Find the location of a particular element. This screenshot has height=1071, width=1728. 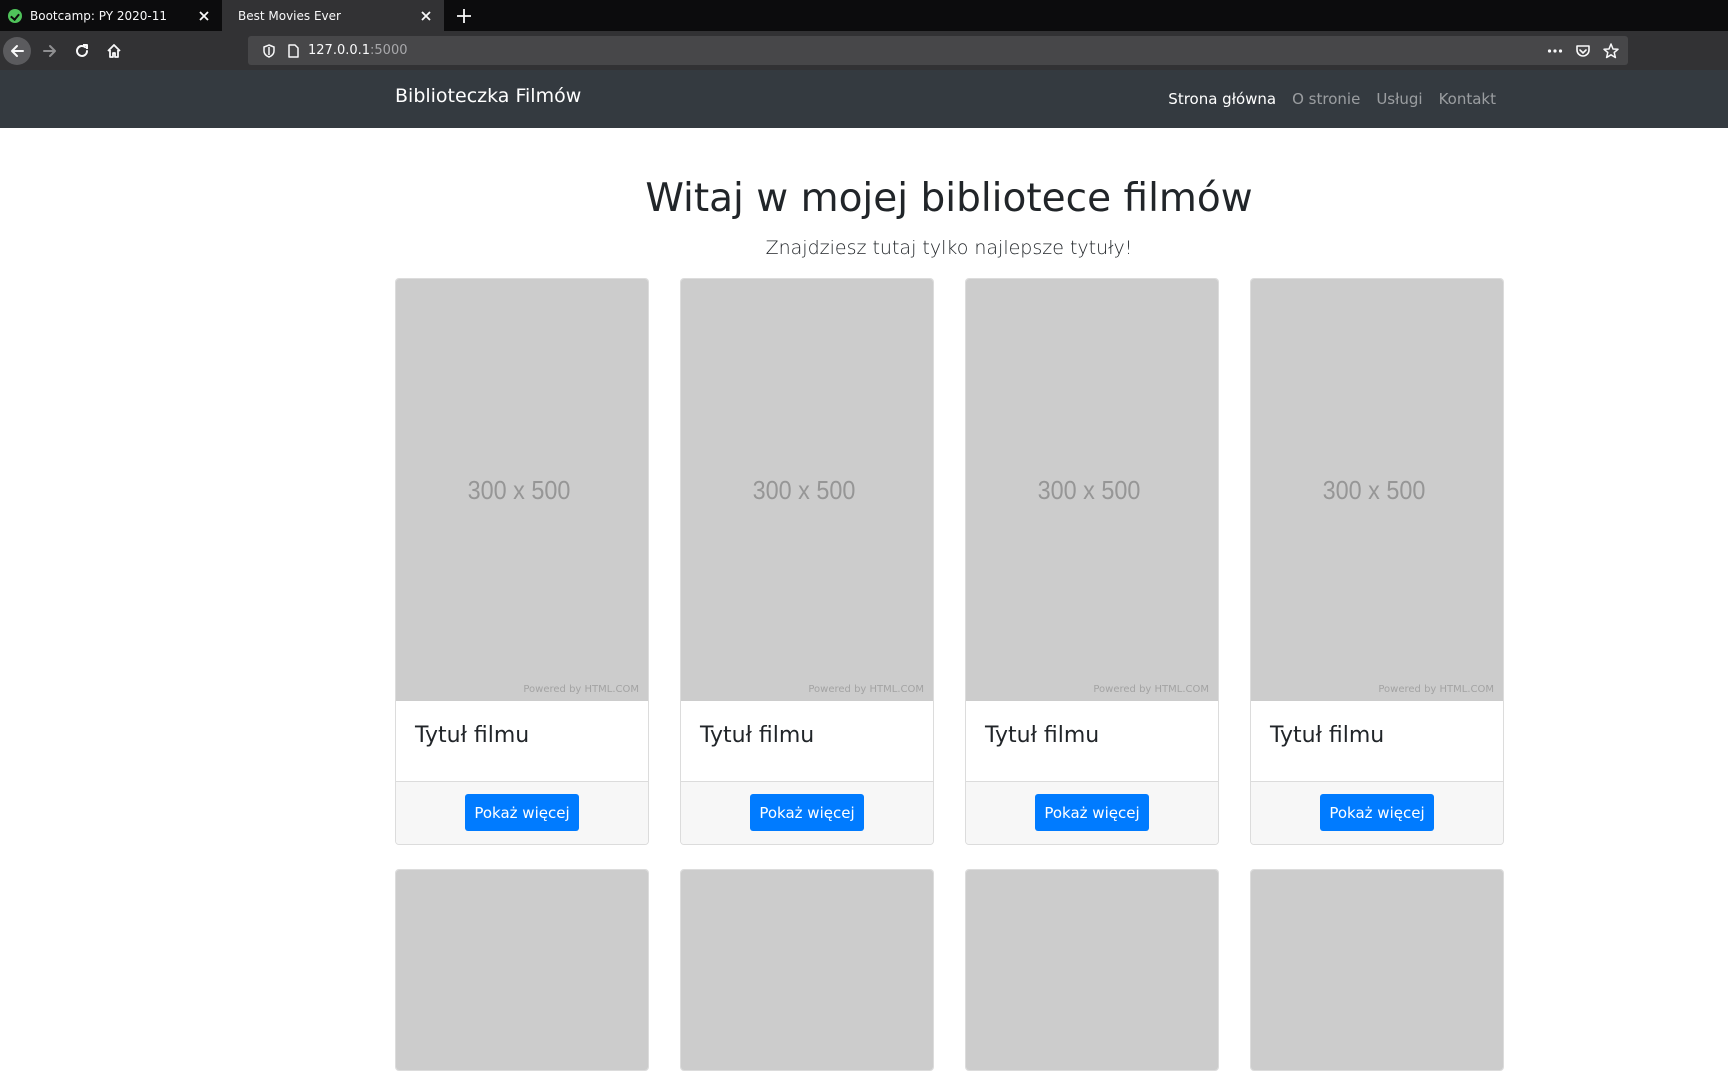

new-tab-icon is located at coordinates (464, 16).